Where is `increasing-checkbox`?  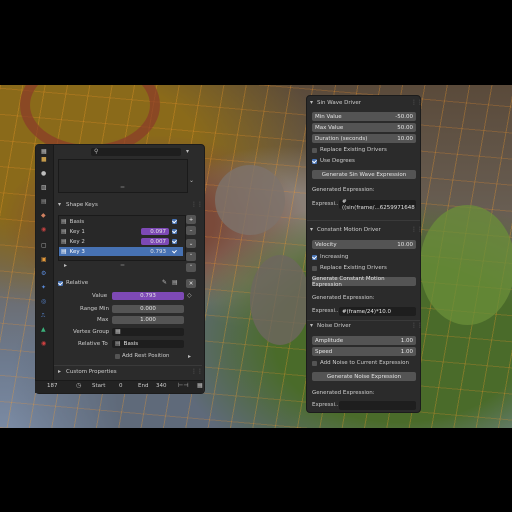
increasing-checkbox is located at coordinates (314, 257).